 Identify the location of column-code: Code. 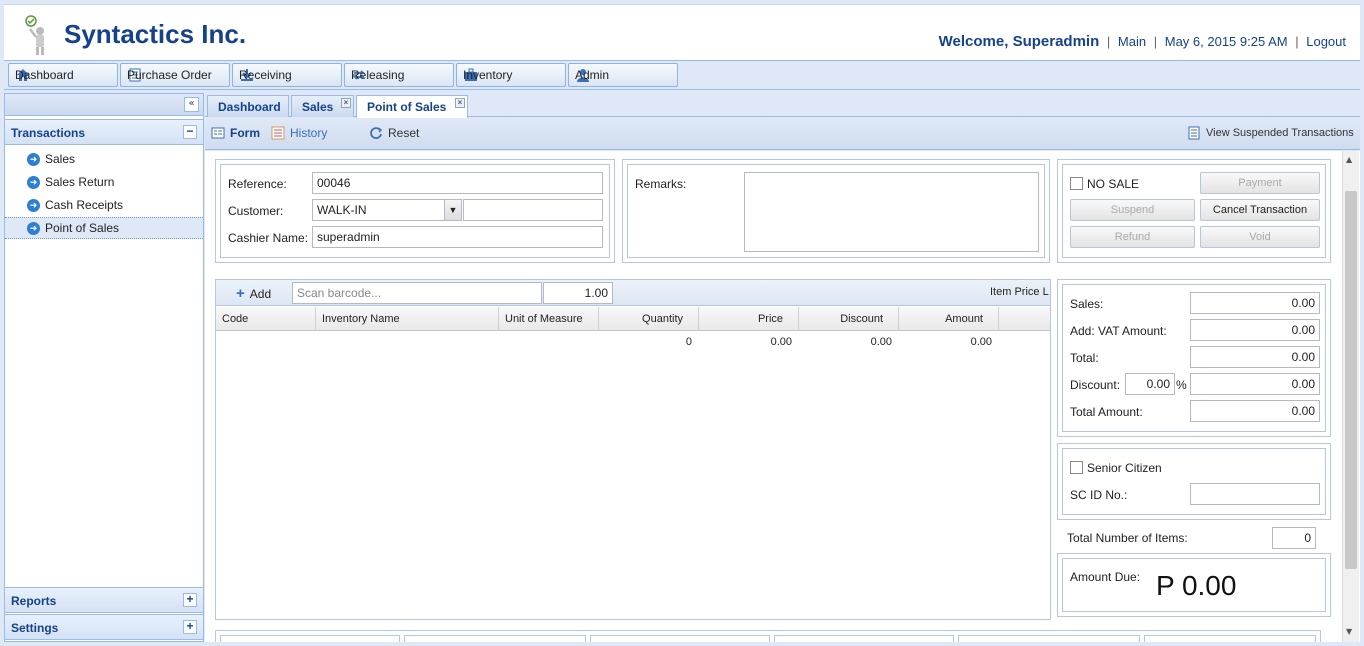
(266, 319).